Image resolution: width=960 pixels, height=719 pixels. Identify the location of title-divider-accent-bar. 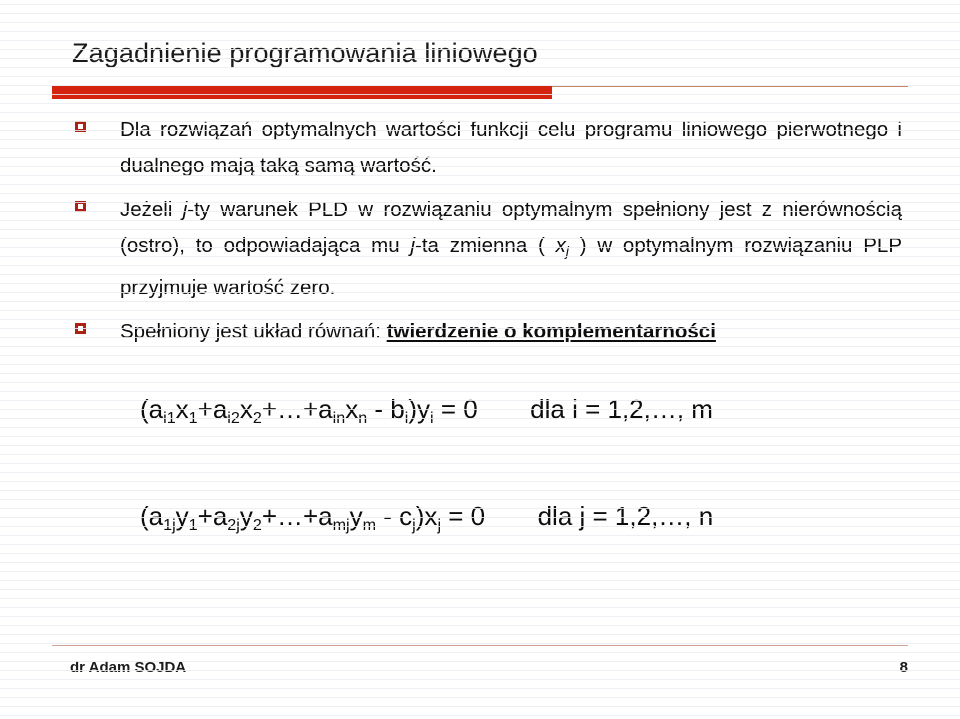
(302, 92).